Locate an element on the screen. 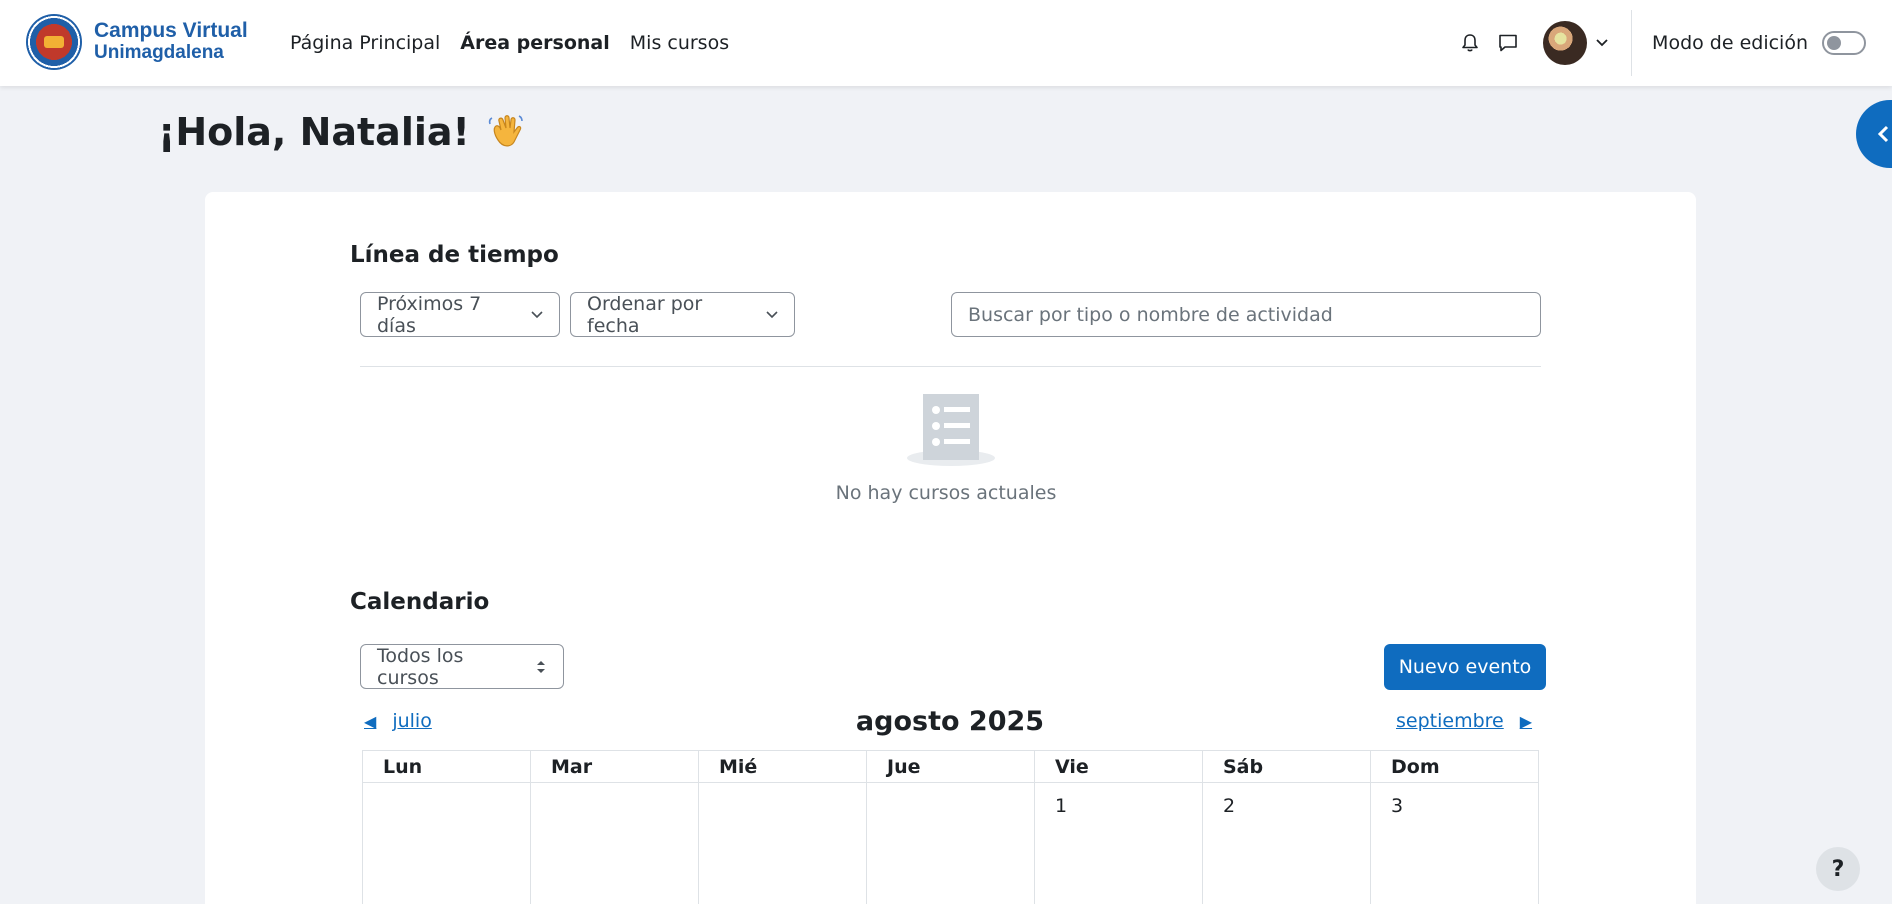 This screenshot has height=904, width=1892. weekday-header: Dom is located at coordinates (1454, 766).